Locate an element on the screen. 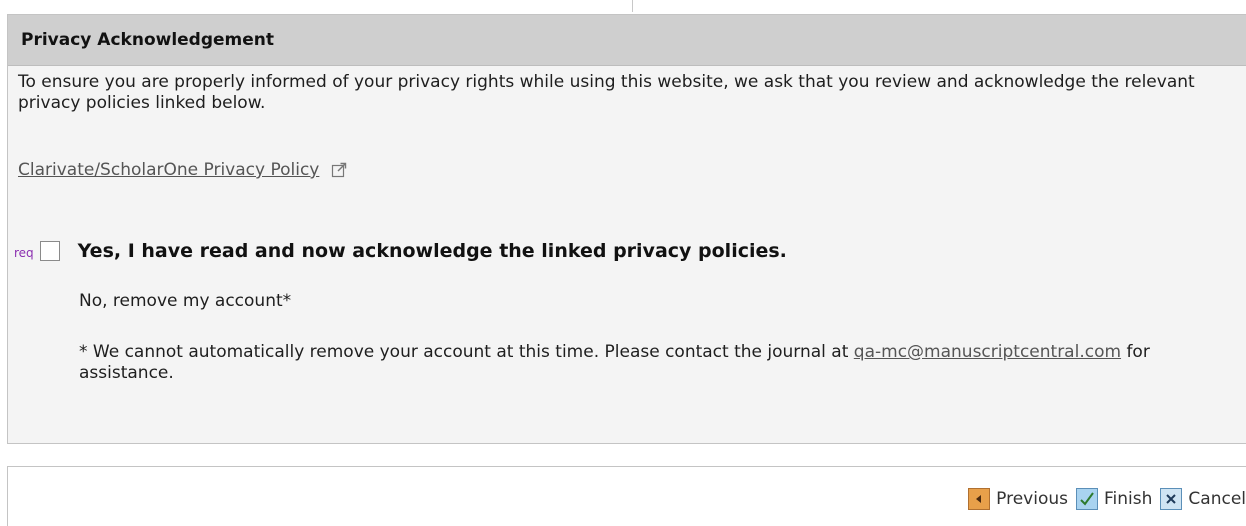 This screenshot has height=526, width=1246. finish-button: Finish is located at coordinates (1114, 499).